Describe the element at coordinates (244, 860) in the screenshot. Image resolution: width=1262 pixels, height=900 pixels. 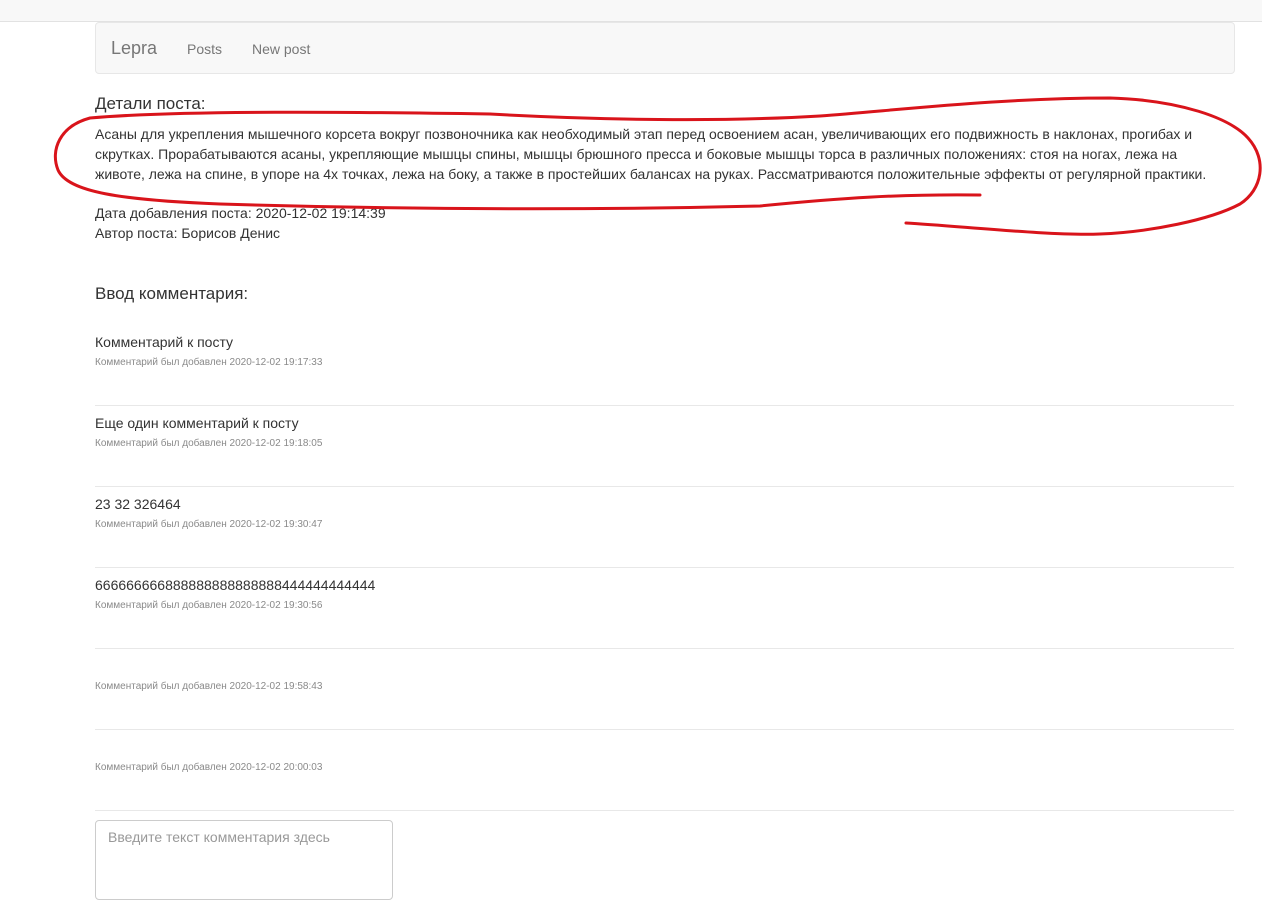
I see `comment-textarea` at that location.